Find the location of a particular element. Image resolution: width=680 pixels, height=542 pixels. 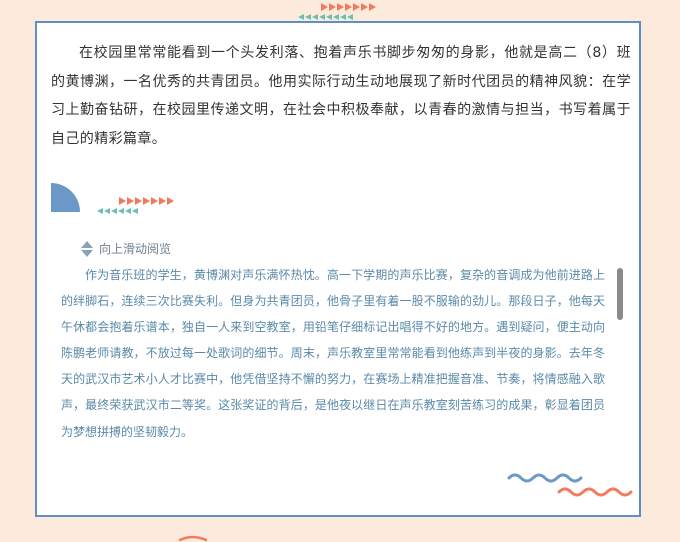

quarter-circle-icon is located at coordinates (65, 197).